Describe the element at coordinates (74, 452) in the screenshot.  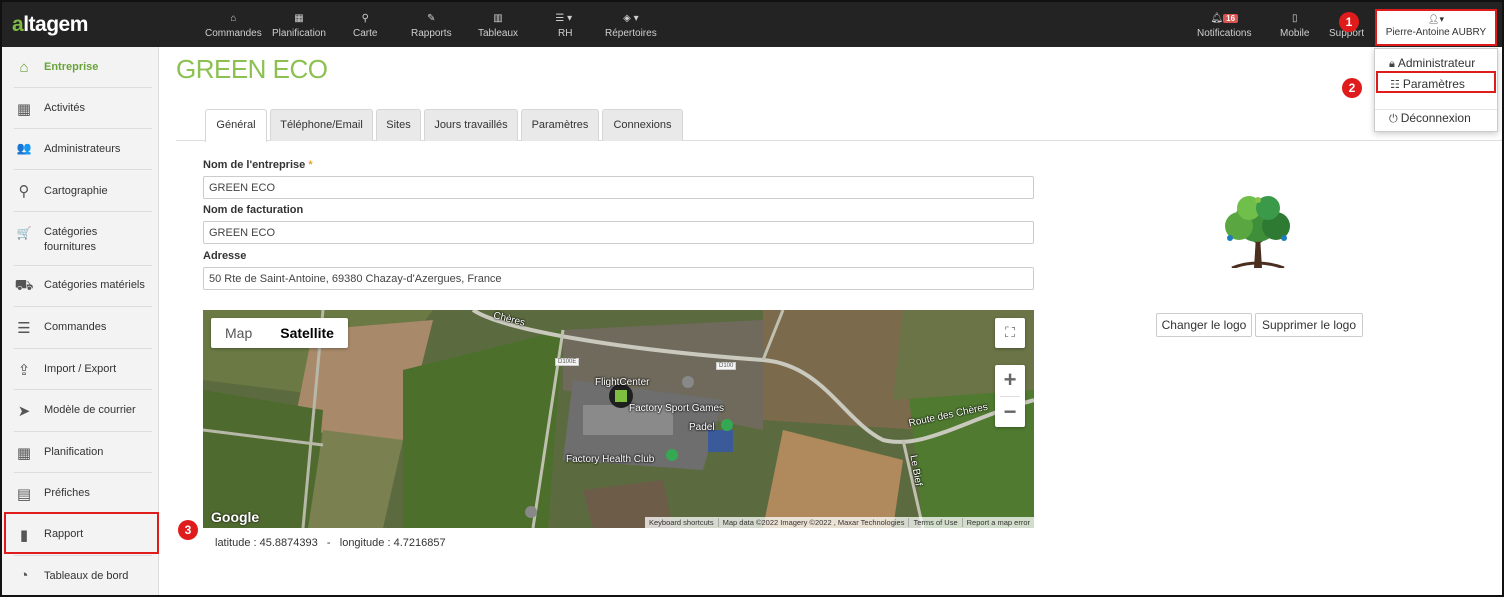
I see `sidebar-item-label: Planification` at that location.